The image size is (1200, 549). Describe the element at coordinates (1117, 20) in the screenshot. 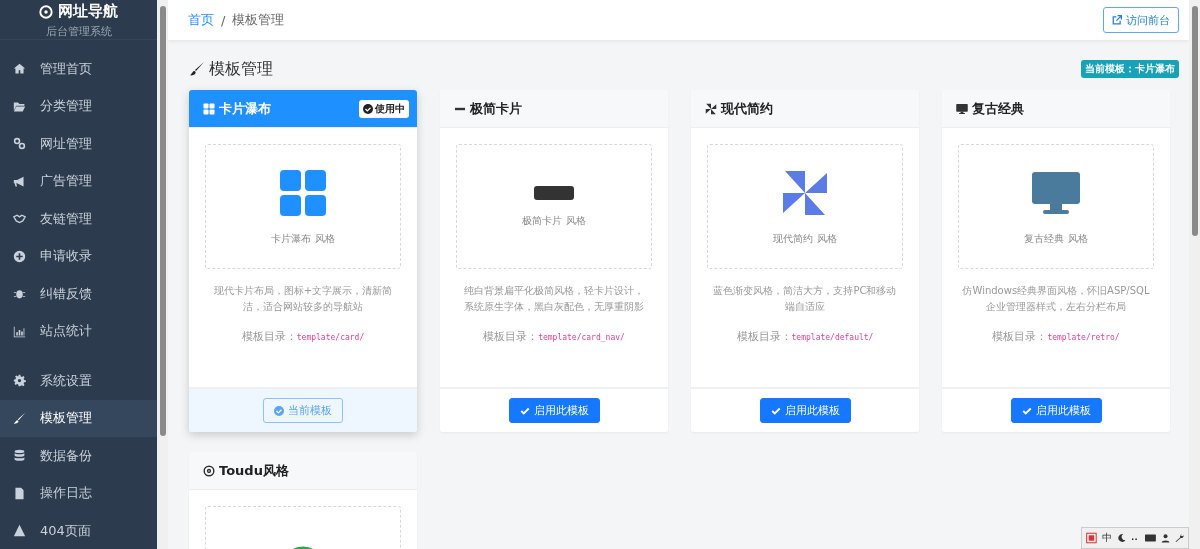

I see `external-link-icon` at that location.